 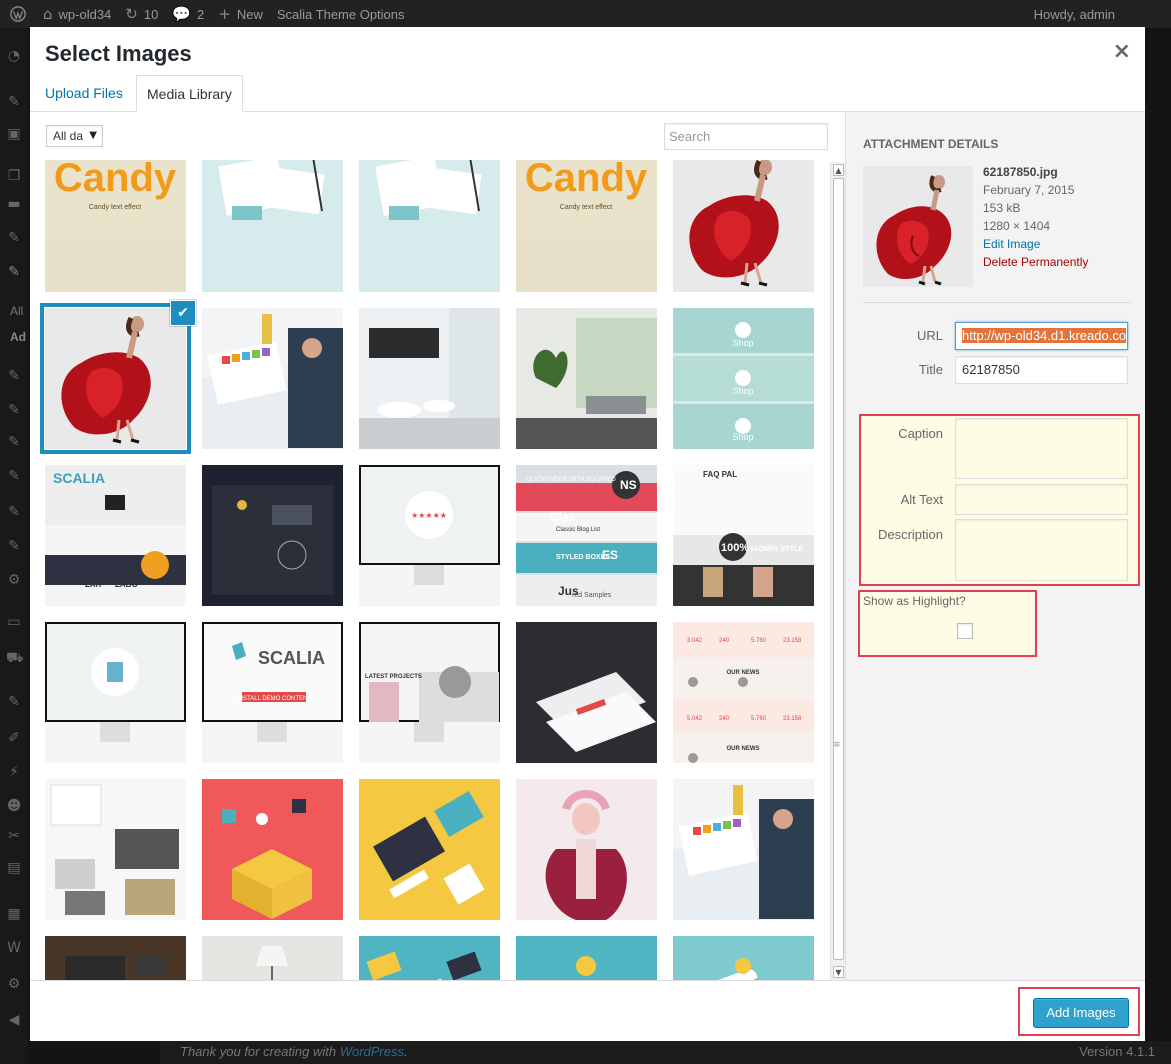 What do you see at coordinates (115, 226) in the screenshot?
I see `attachment-candy-text-effect-1: Candy Candy text effect` at bounding box center [115, 226].